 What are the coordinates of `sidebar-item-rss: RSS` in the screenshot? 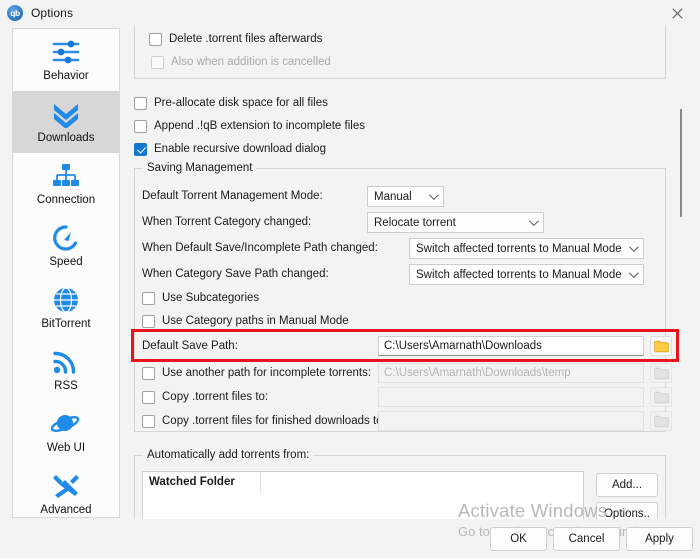 It's located at (66, 370).